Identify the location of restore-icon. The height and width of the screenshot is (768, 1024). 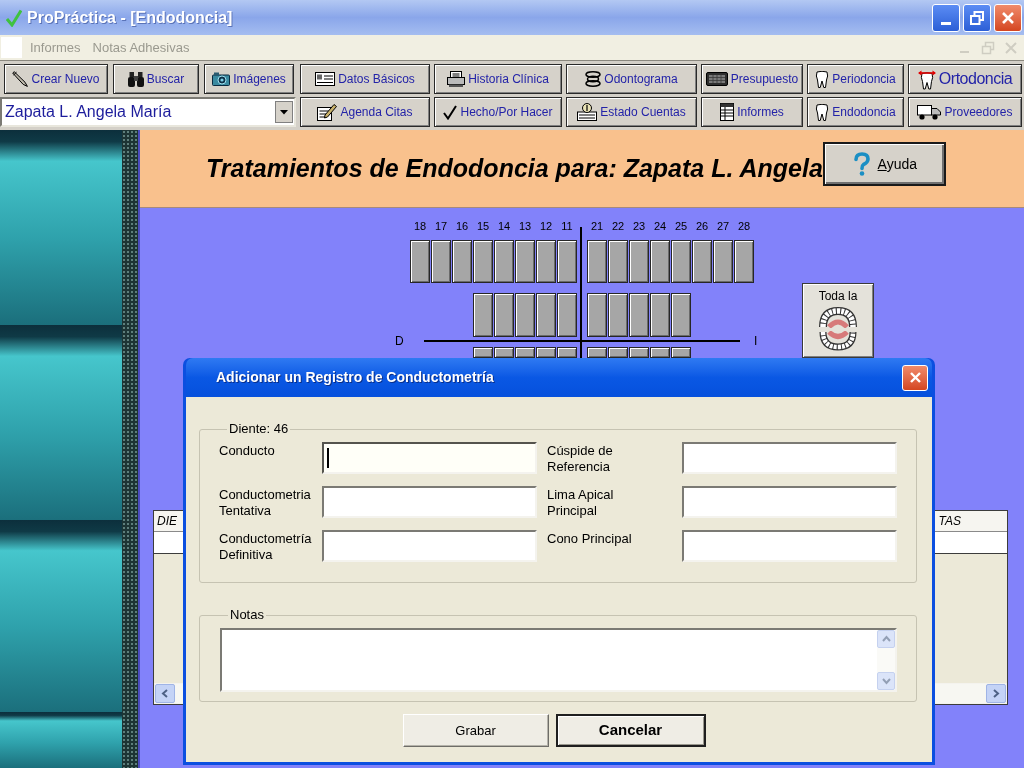
(977, 17).